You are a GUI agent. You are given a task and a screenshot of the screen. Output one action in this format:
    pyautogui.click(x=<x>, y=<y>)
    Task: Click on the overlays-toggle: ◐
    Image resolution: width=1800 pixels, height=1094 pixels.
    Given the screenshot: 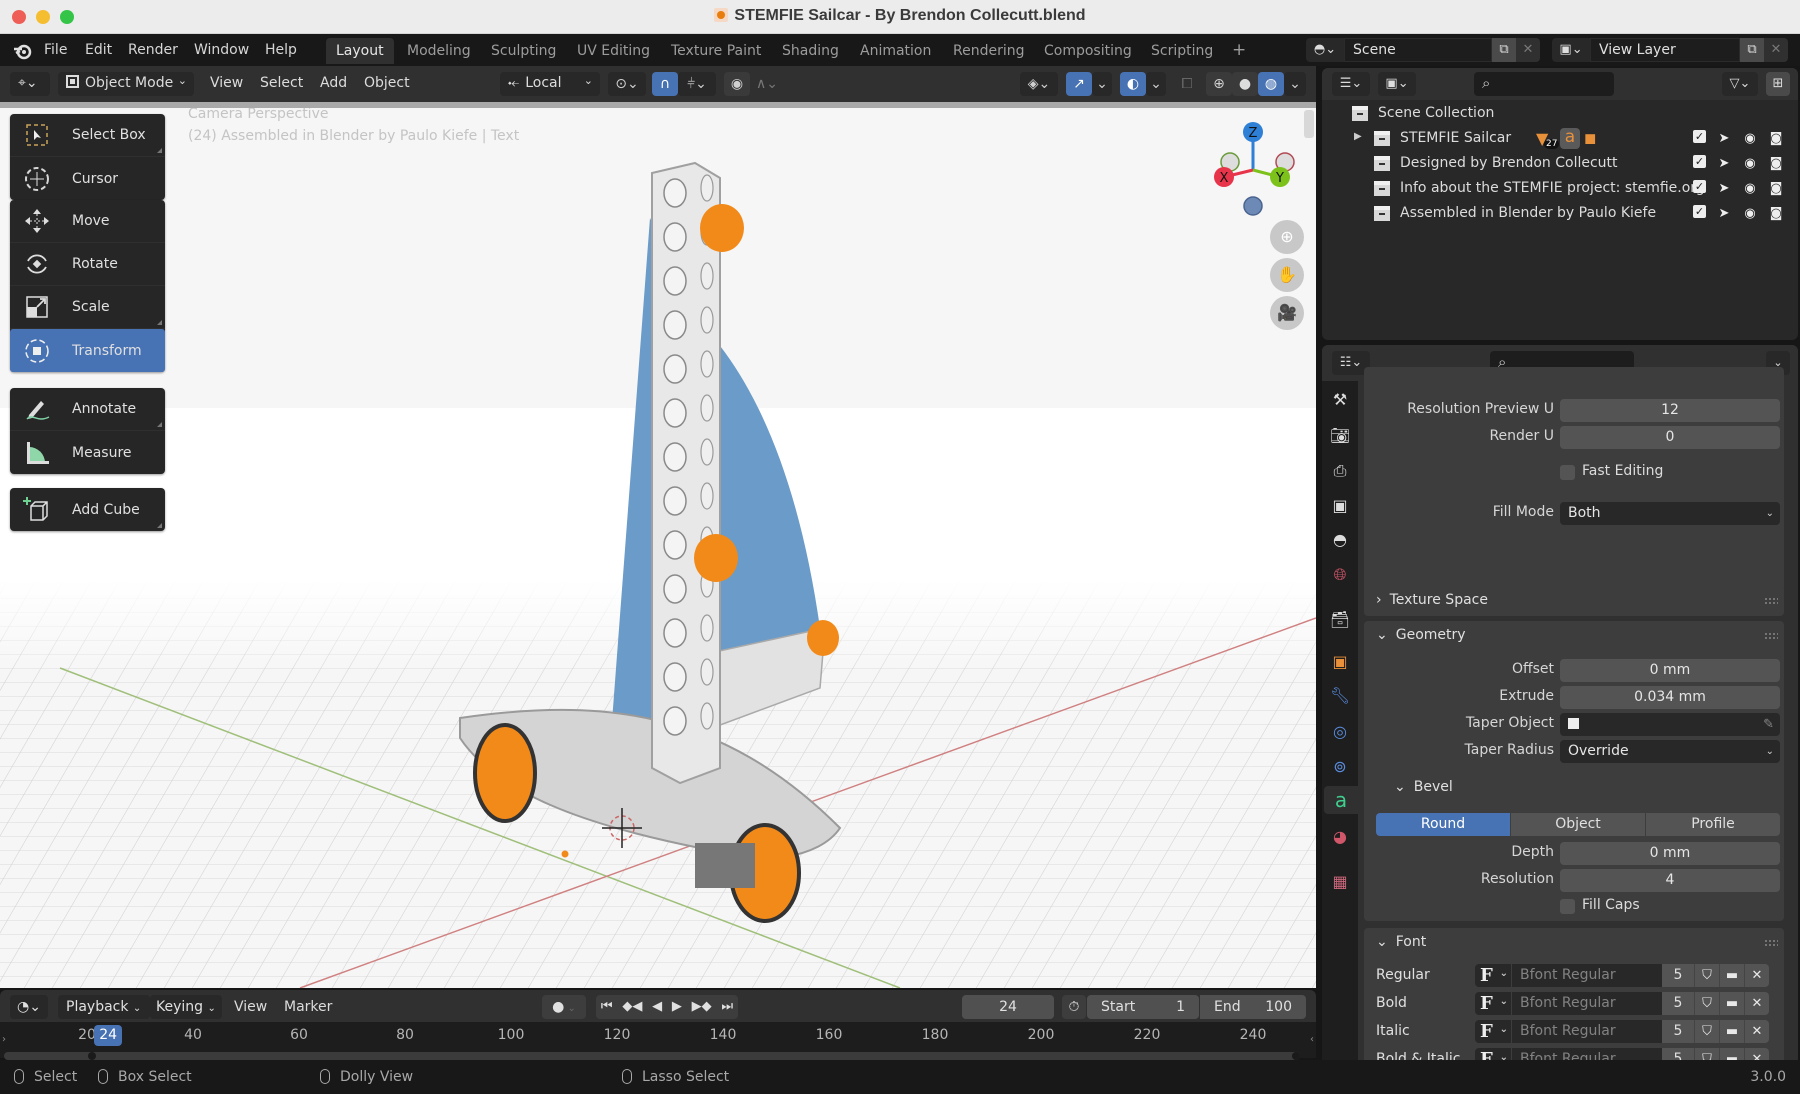 What is the action you would take?
    pyautogui.click(x=1133, y=84)
    